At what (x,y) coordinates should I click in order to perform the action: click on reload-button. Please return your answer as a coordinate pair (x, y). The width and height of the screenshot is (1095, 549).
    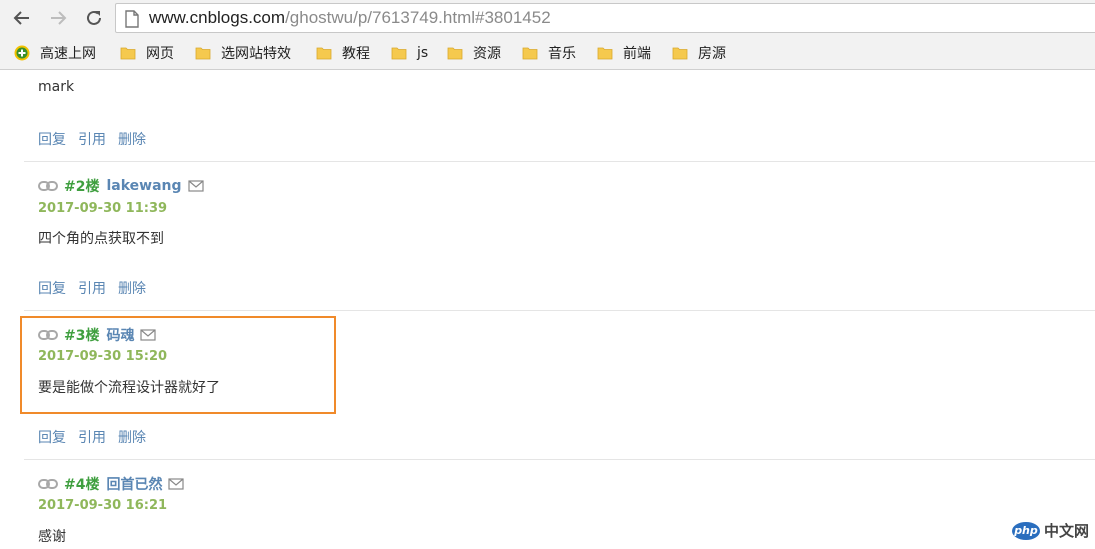
    Looking at the image, I should click on (94, 18).